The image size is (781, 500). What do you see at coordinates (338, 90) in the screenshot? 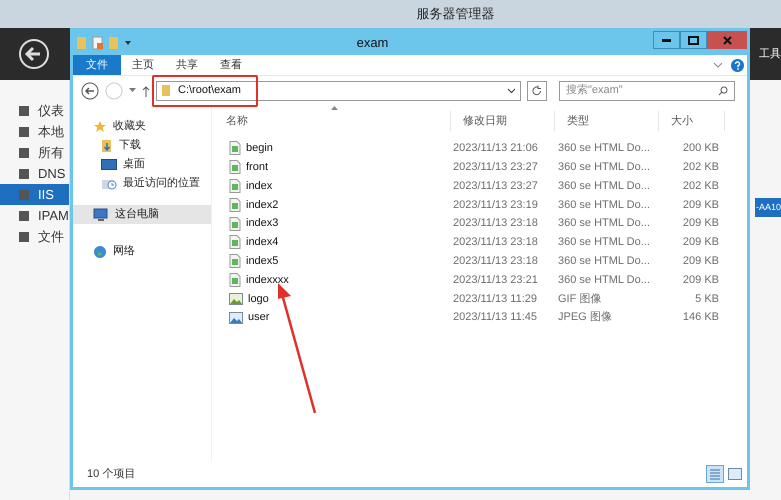
I see `address-field: C:\root\exam` at bounding box center [338, 90].